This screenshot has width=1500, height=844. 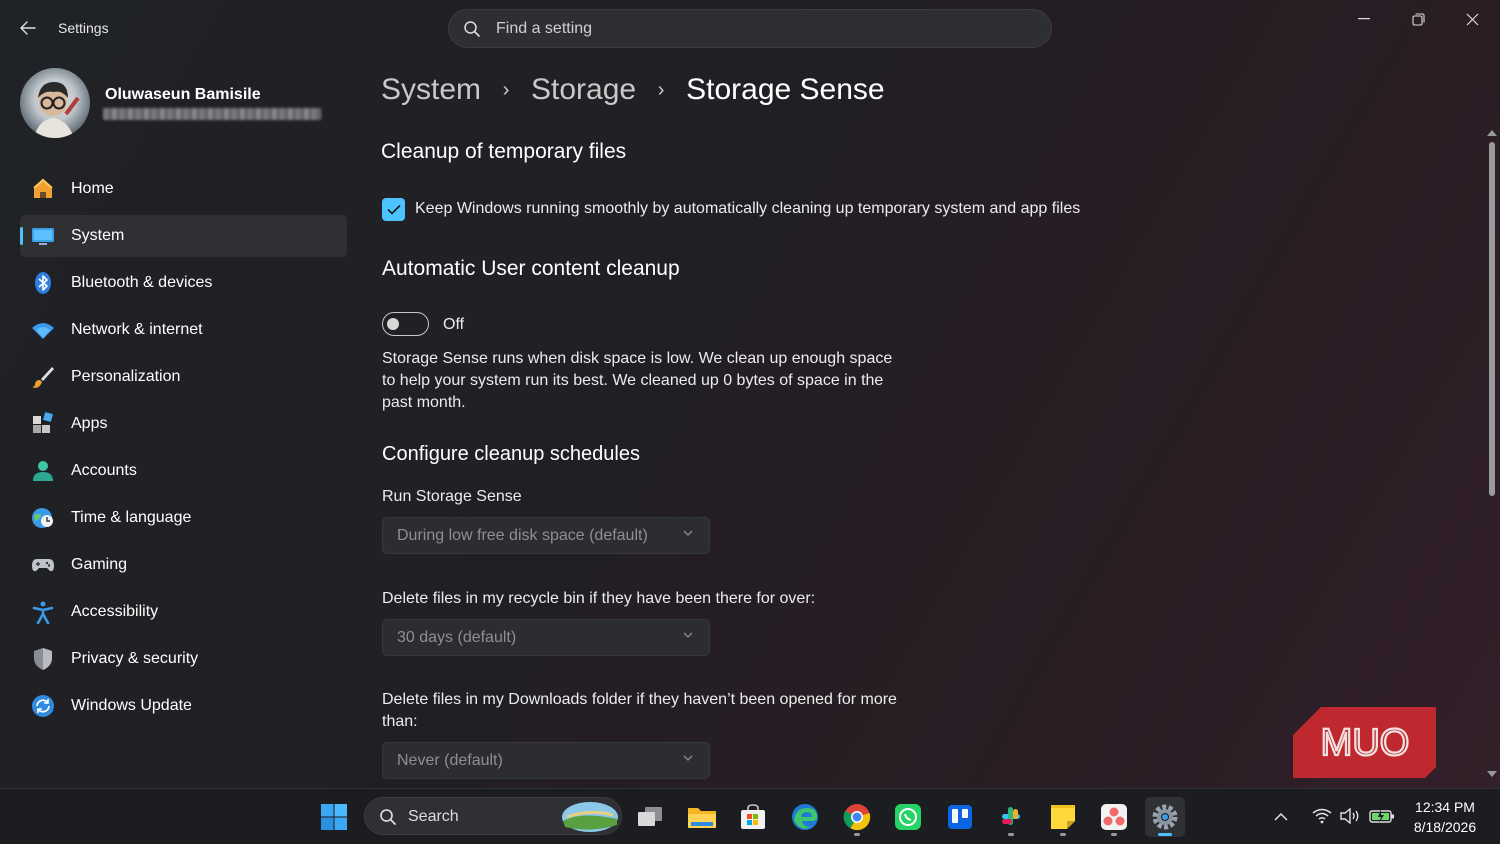 What do you see at coordinates (43, 659) in the screenshot?
I see `shield-icon` at bounding box center [43, 659].